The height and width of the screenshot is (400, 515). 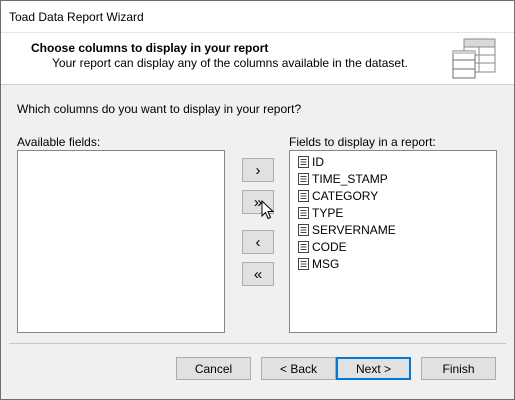 What do you see at coordinates (258, 274) in the screenshot?
I see `remove-all-fields-button: «` at bounding box center [258, 274].